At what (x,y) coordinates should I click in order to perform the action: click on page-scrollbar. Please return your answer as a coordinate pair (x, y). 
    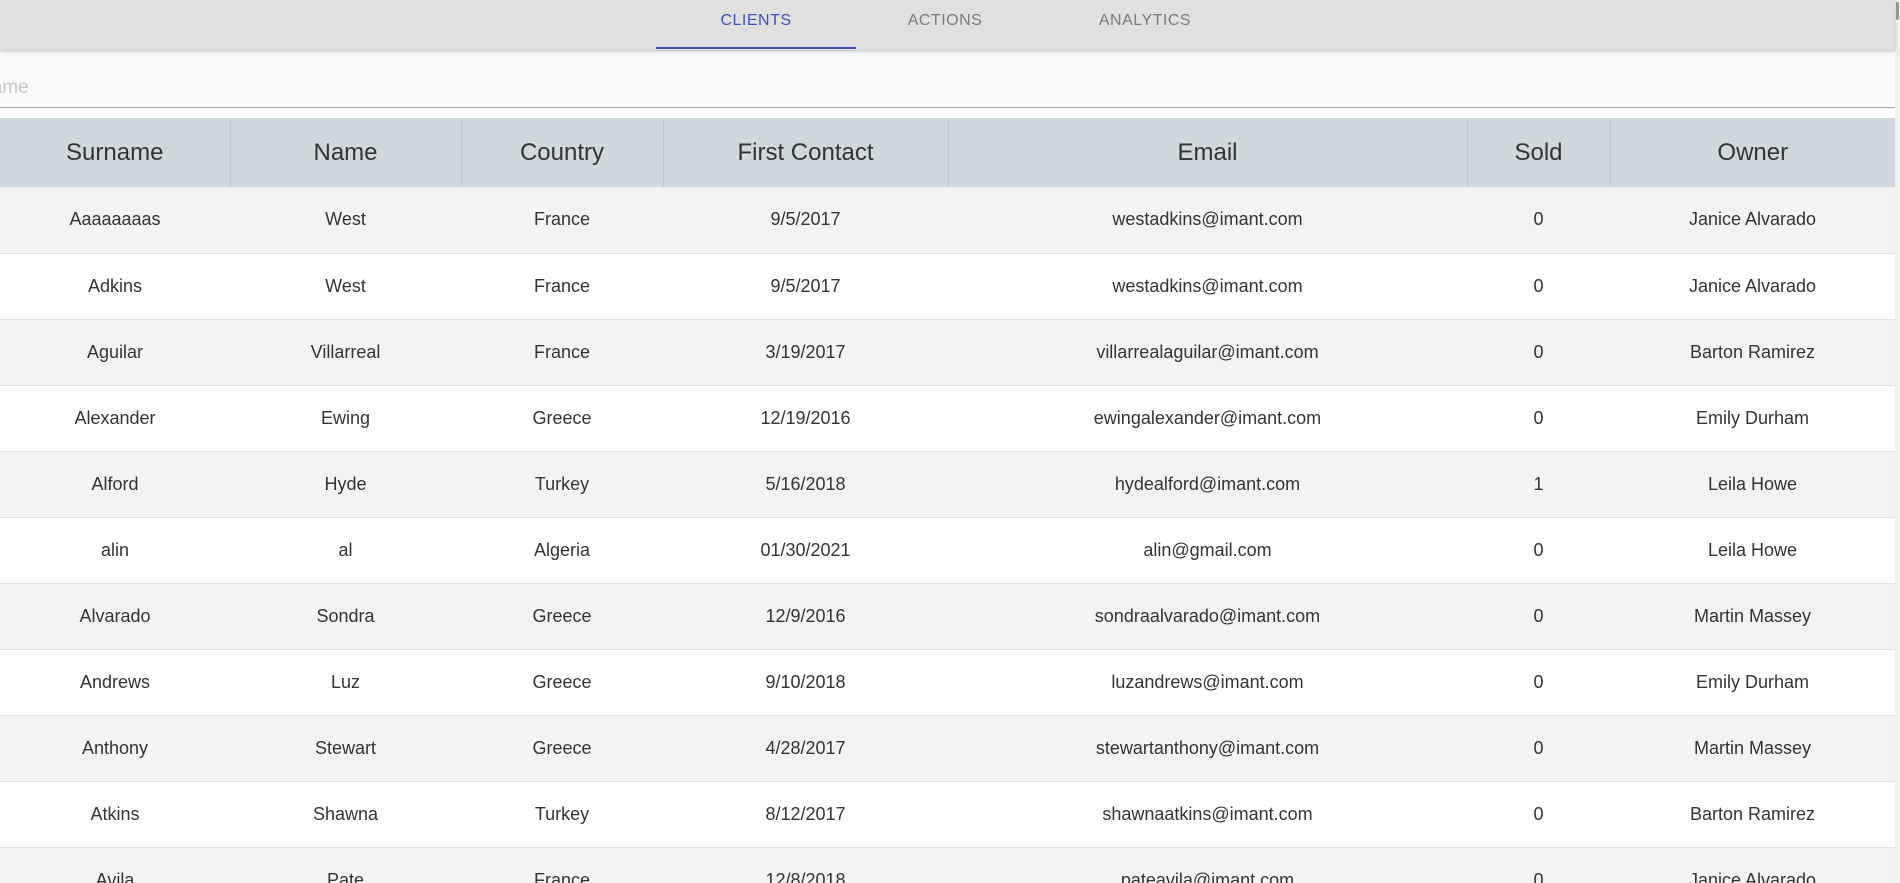
    Looking at the image, I should click on (1897, 441).